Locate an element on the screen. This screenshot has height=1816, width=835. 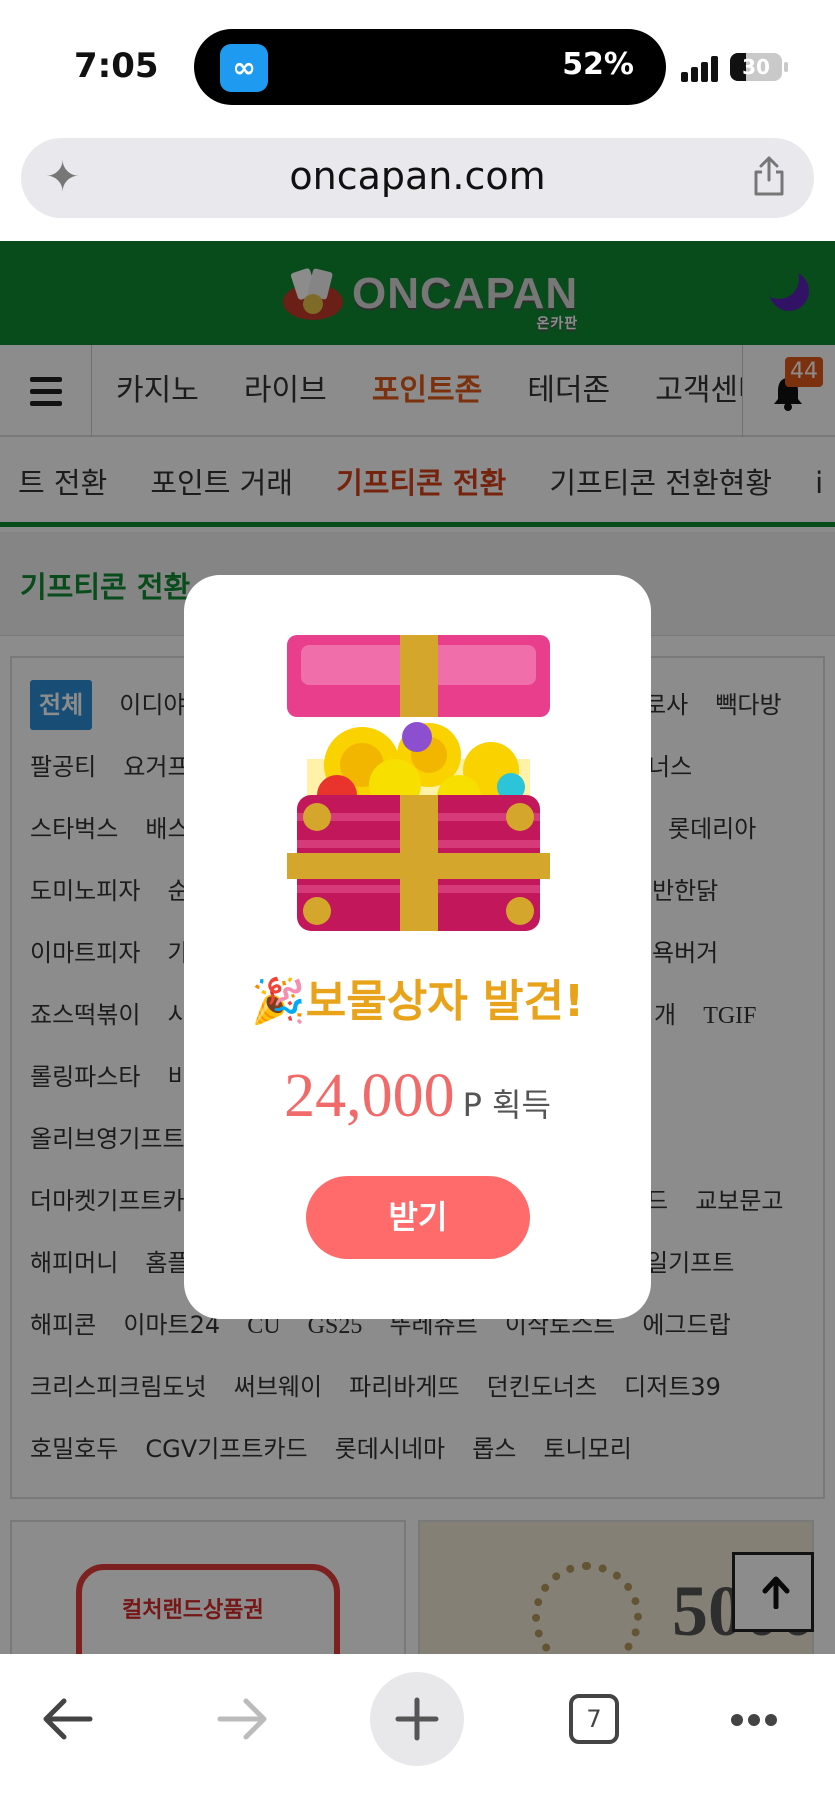
more-options-icon is located at coordinates (754, 1719).